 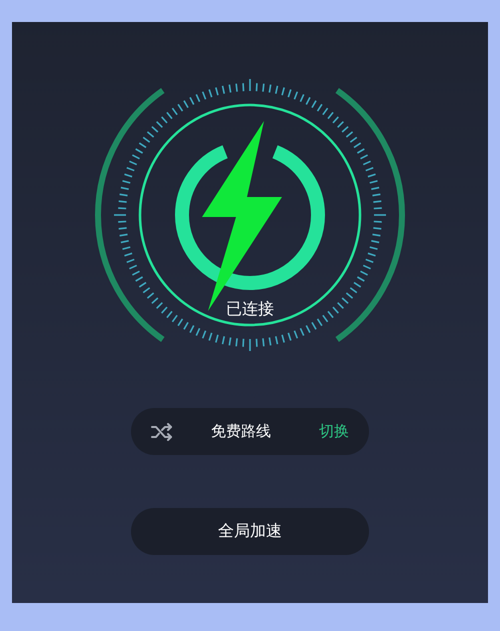 I want to click on global-boost-button: 全局加速, so click(x=250, y=531).